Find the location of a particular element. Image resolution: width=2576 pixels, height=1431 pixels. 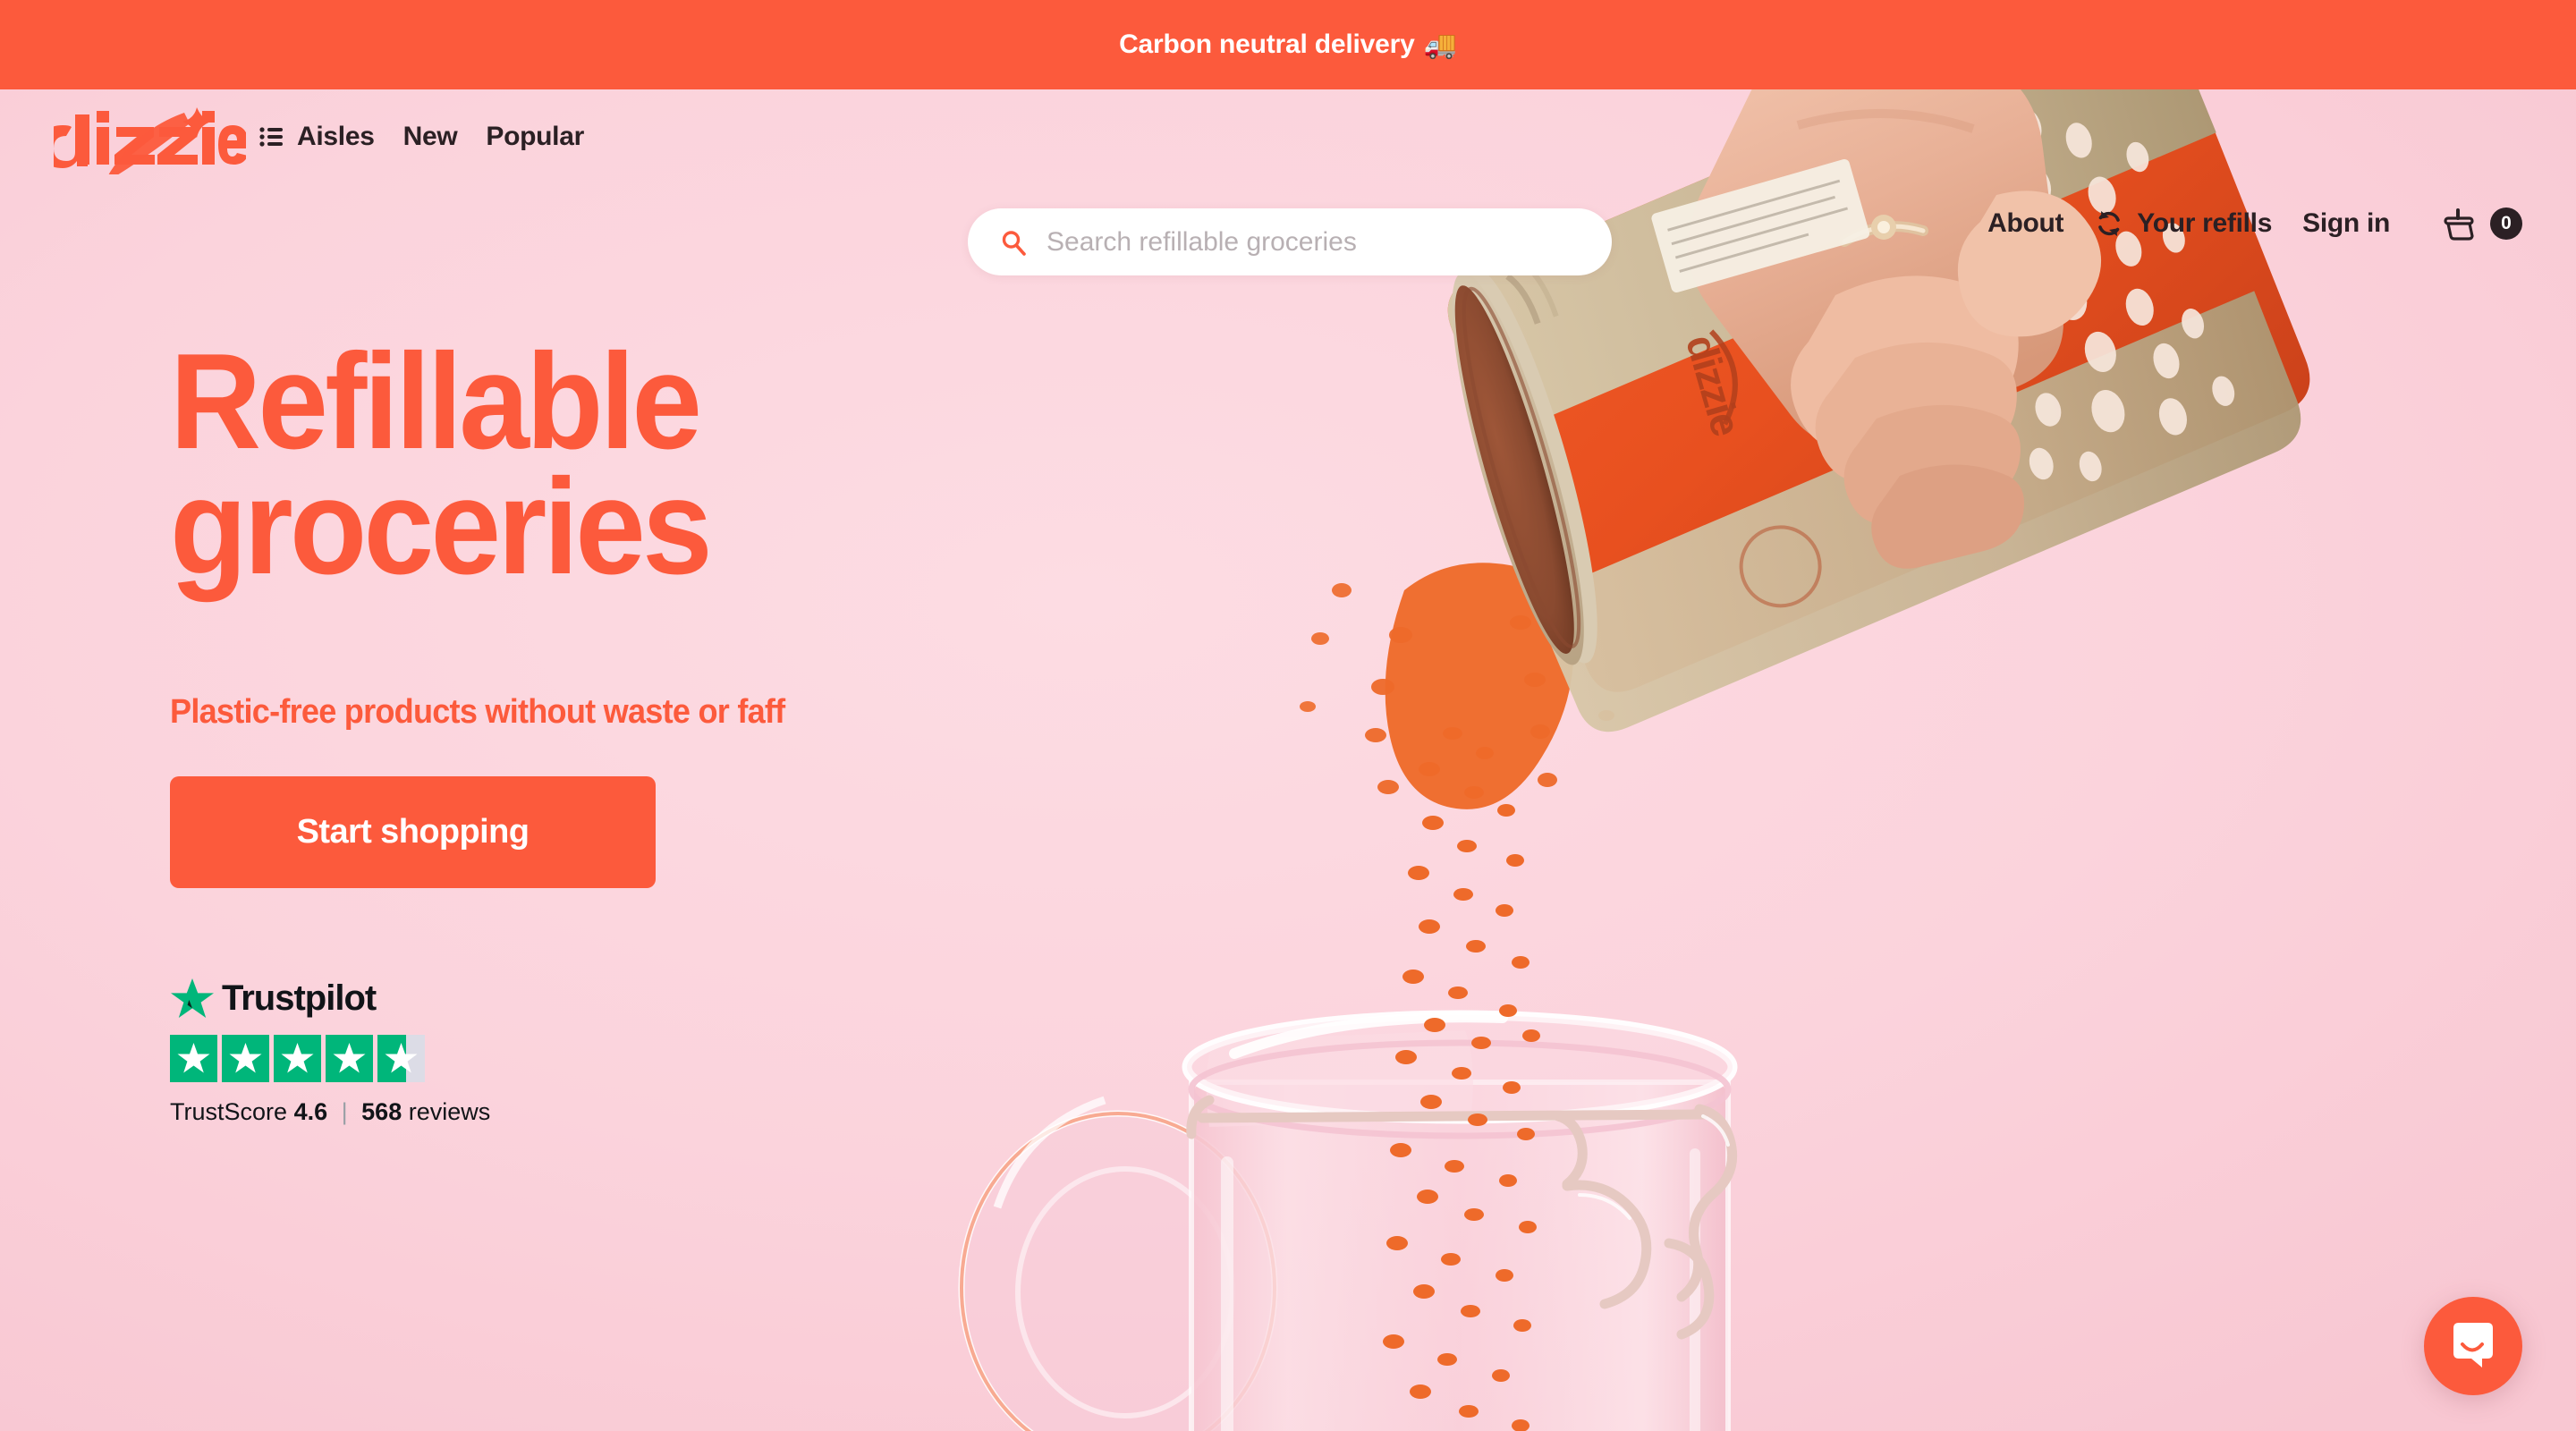

dizzie-logo is located at coordinates (145, 143).